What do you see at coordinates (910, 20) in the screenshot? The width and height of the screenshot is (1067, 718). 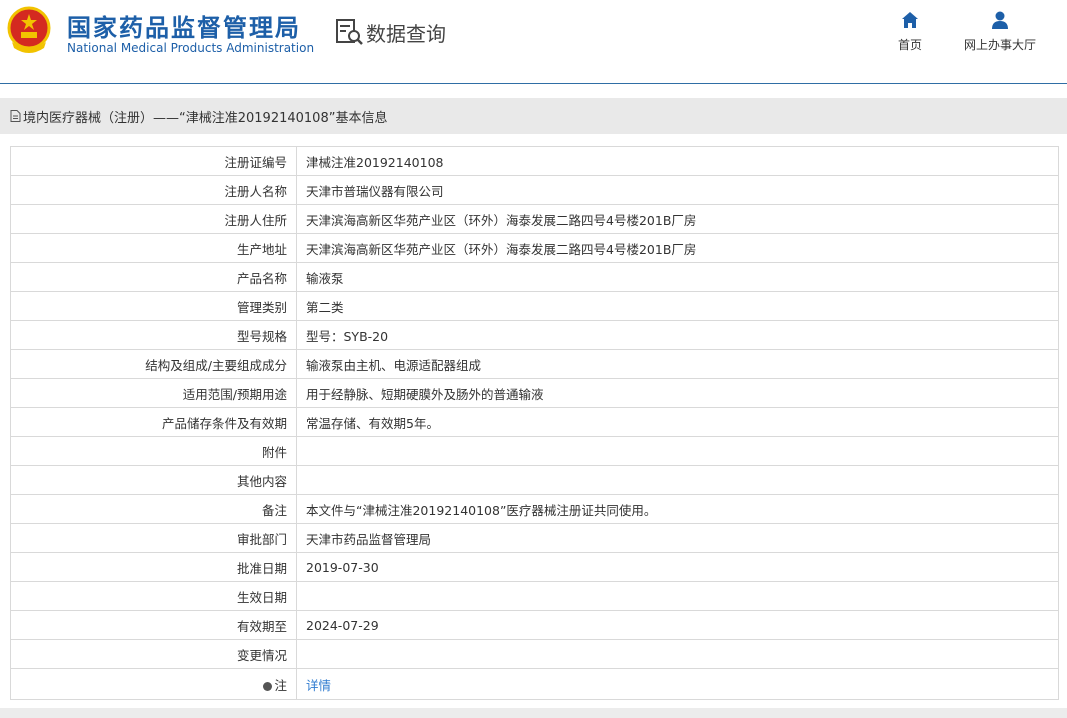 I see `home-icon` at bounding box center [910, 20].